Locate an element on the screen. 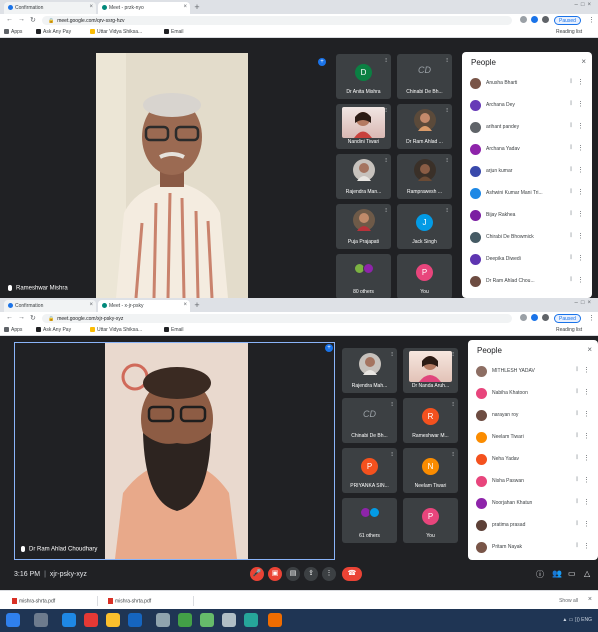 The height and width of the screenshot is (632, 598). others-tile: 80 others is located at coordinates (363, 276).